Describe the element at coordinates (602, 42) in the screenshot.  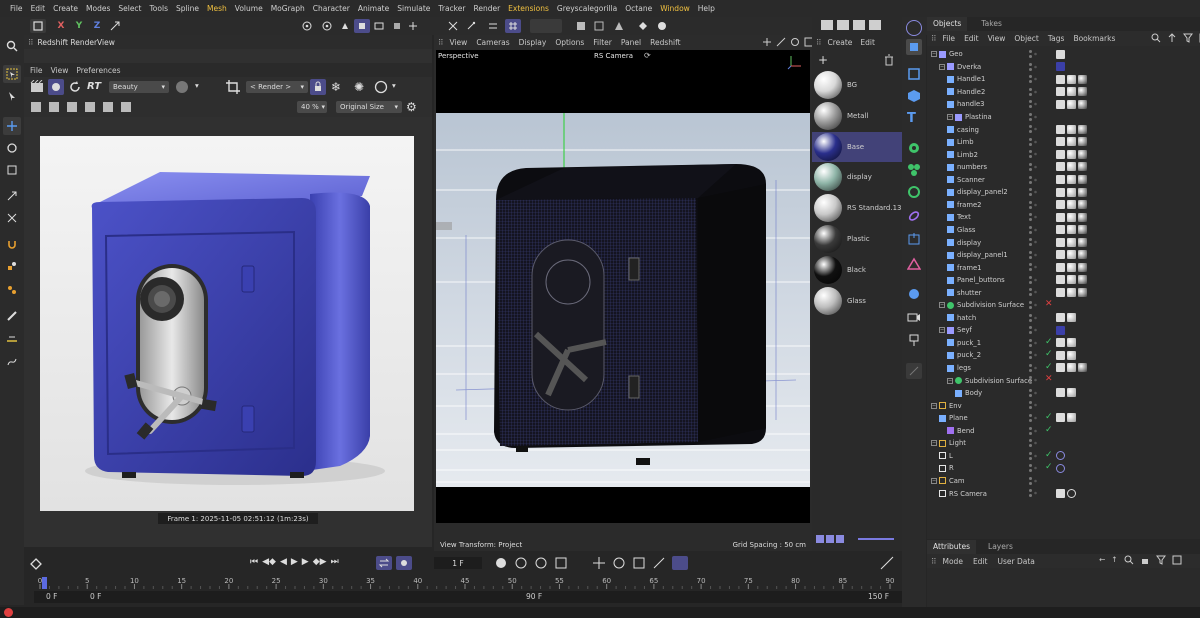
I see `vp-menu-filter: Filter` at that location.